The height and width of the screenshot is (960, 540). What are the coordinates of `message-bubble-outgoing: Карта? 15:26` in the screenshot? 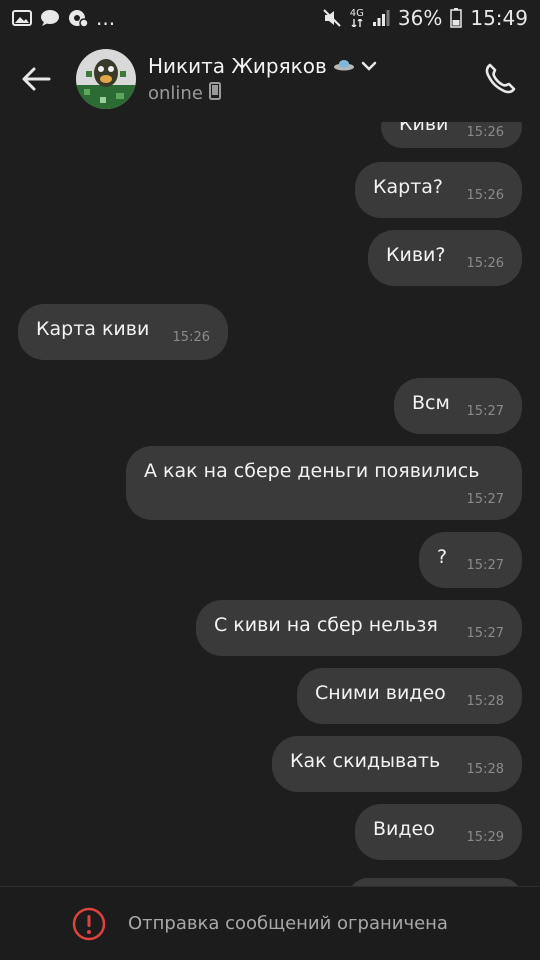 It's located at (438, 190).